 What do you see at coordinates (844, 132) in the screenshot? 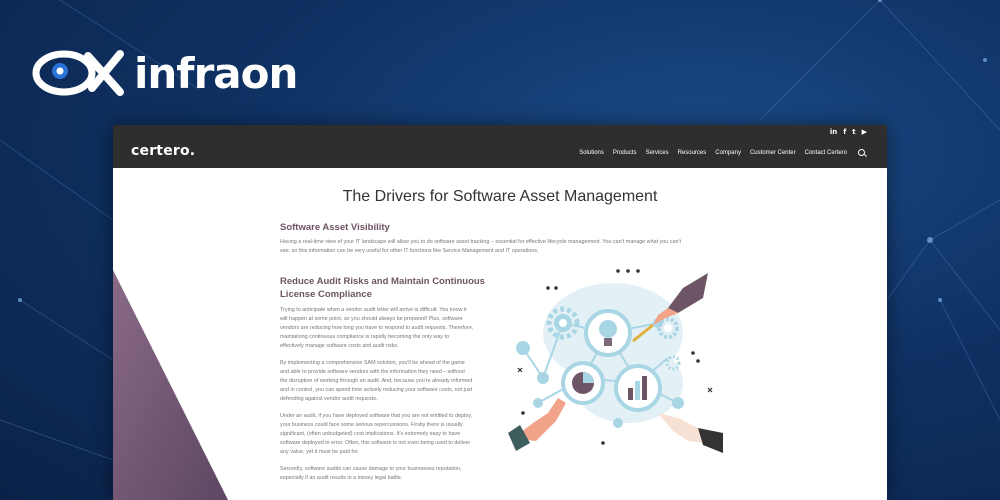
I see `facebook-icon: f` at bounding box center [844, 132].